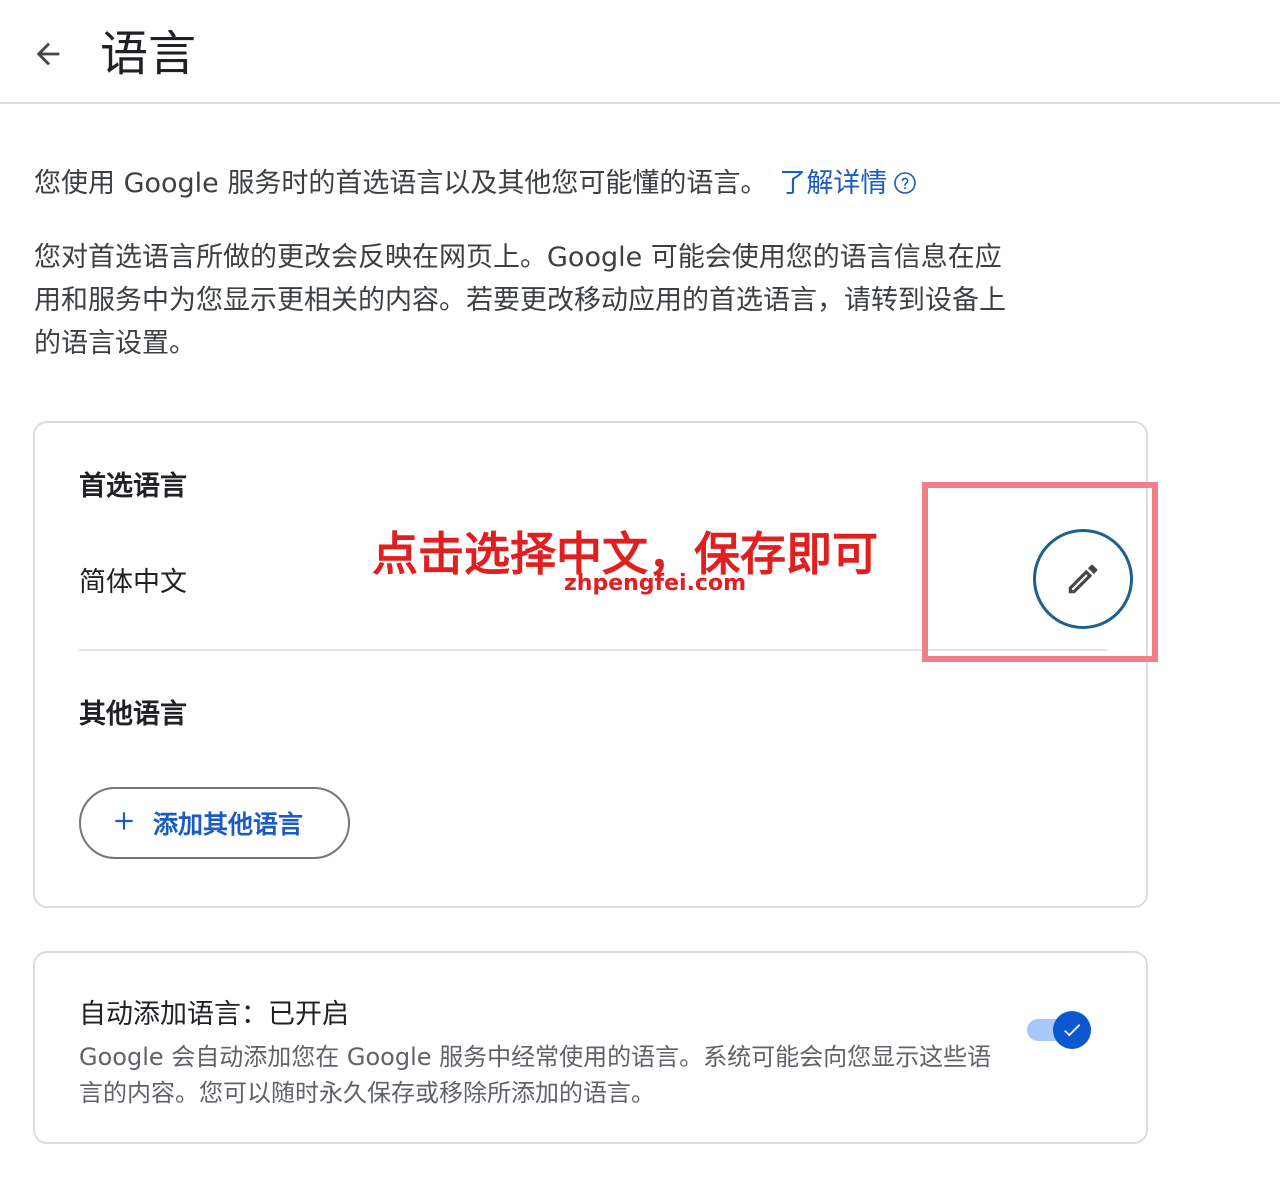  I want to click on preferred-language-value: 简体中文, so click(133, 582).